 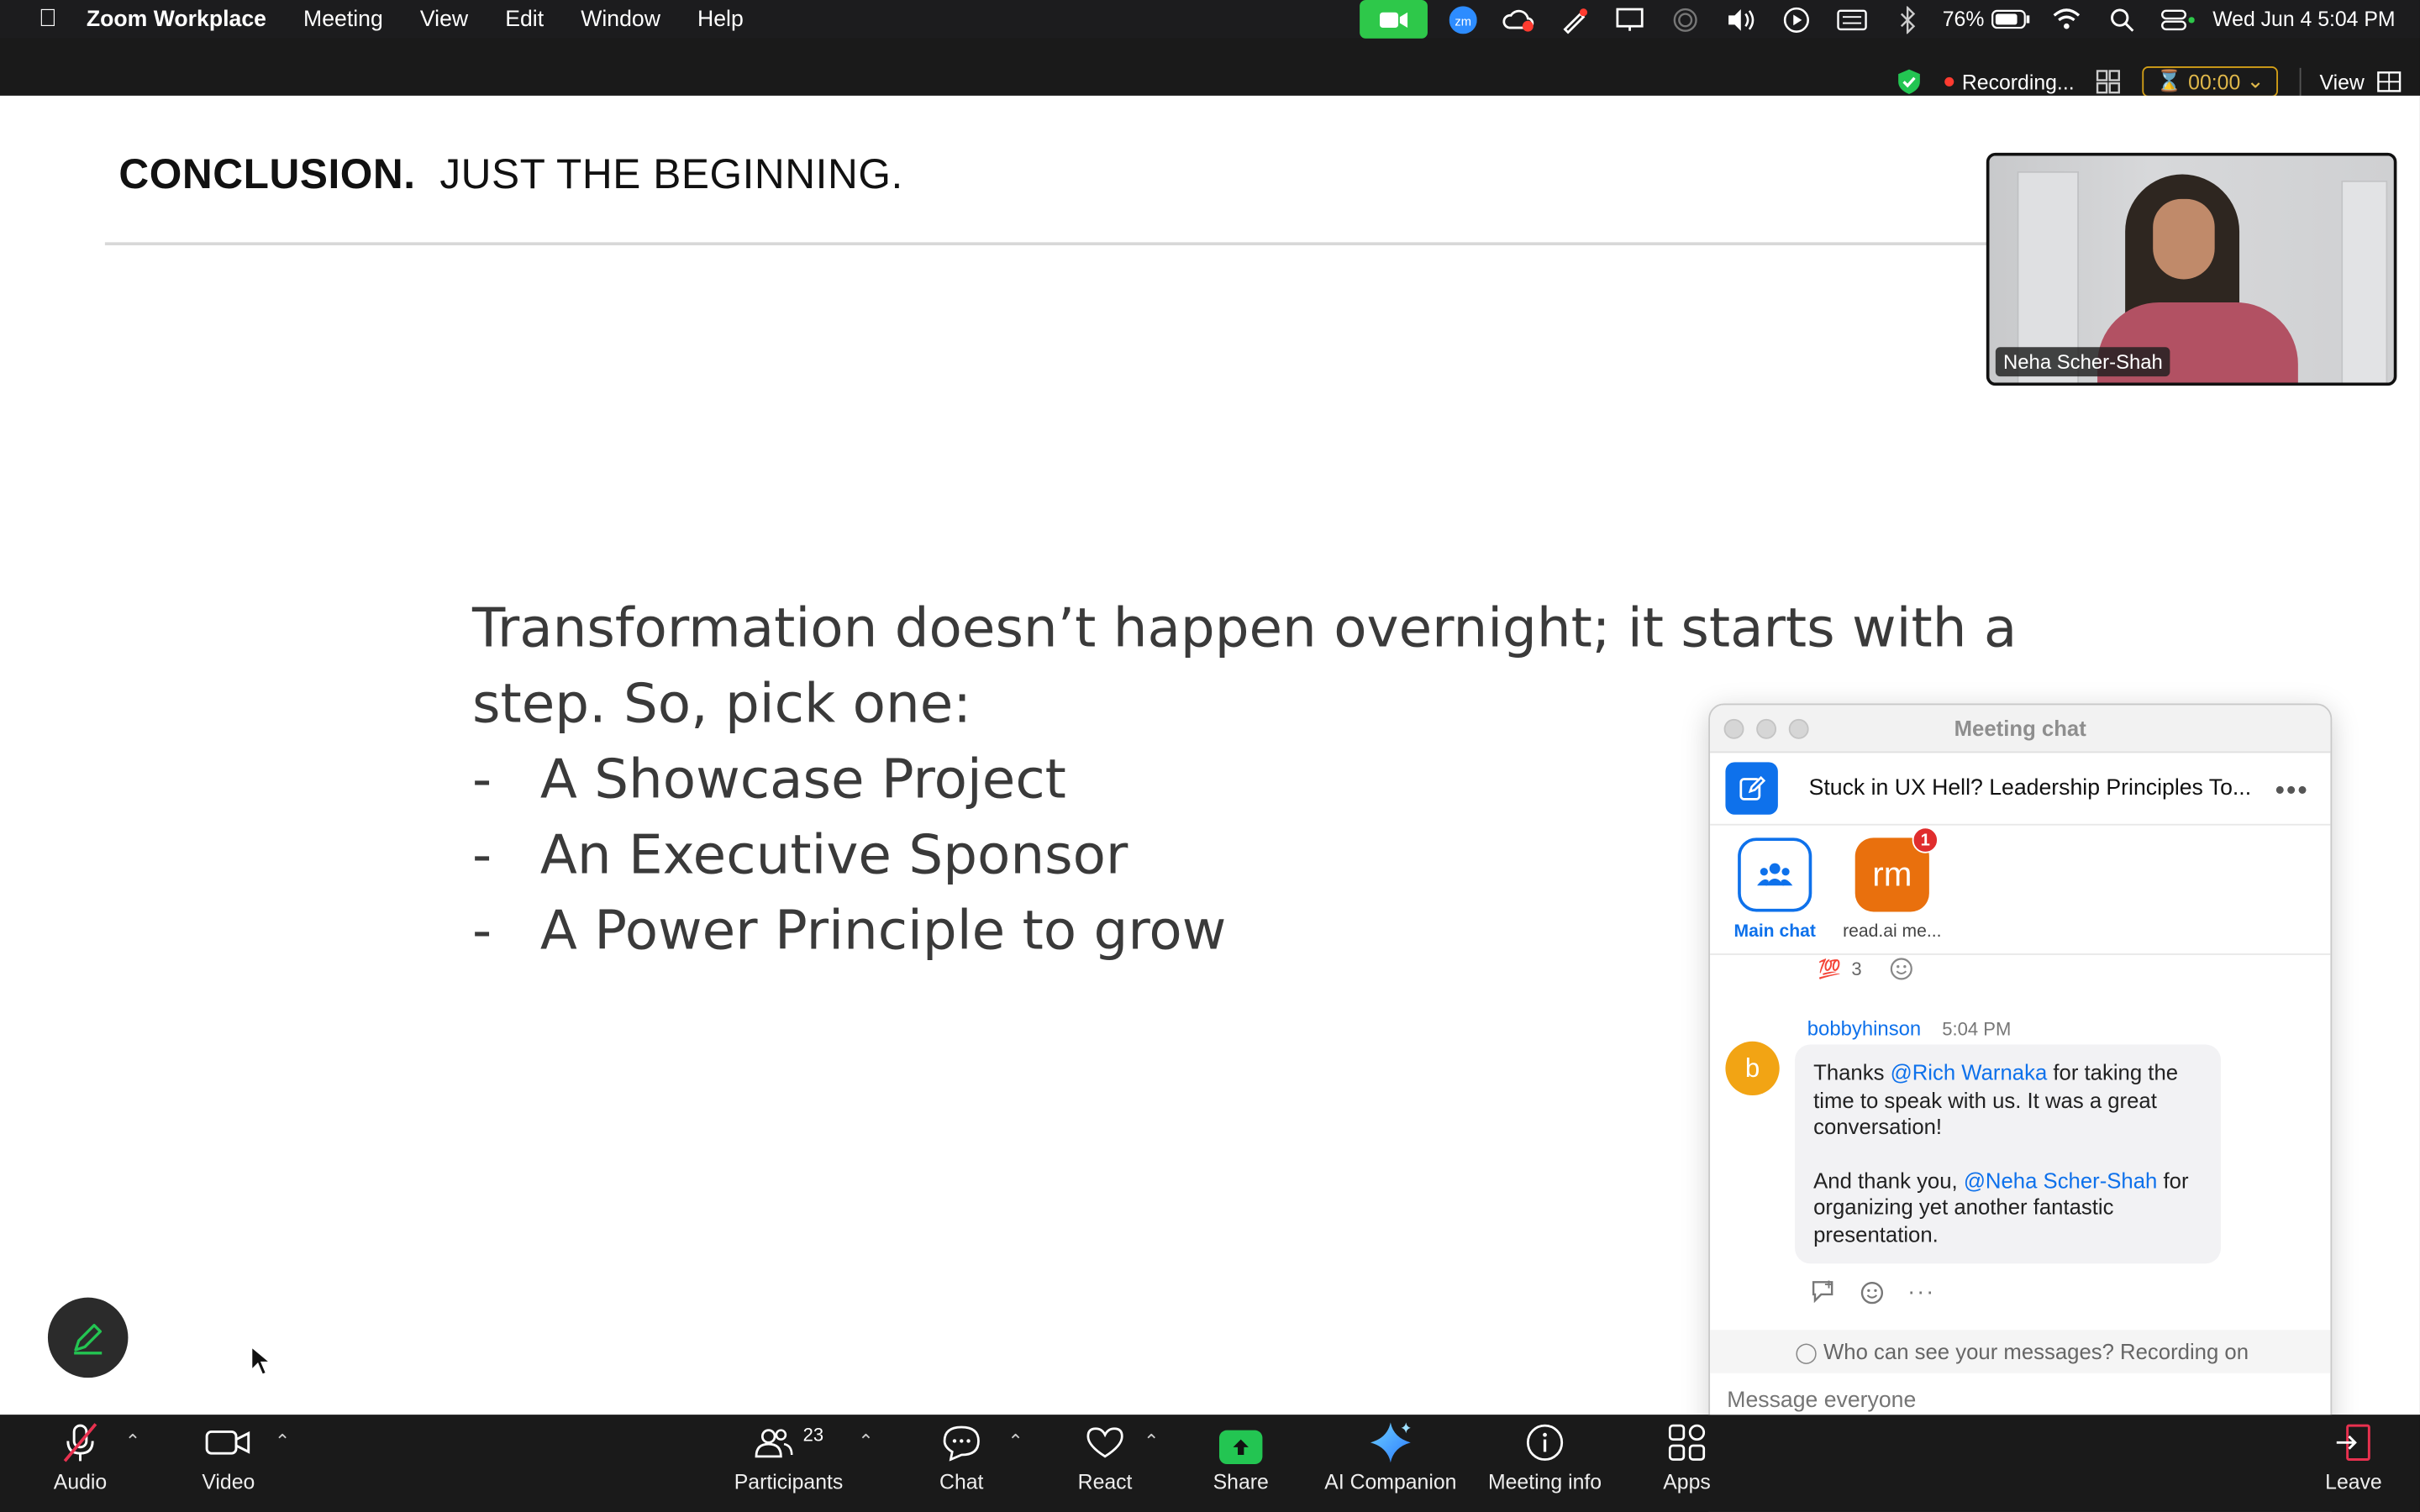 What do you see at coordinates (961, 1443) in the screenshot?
I see `chat-bubble-icon` at bounding box center [961, 1443].